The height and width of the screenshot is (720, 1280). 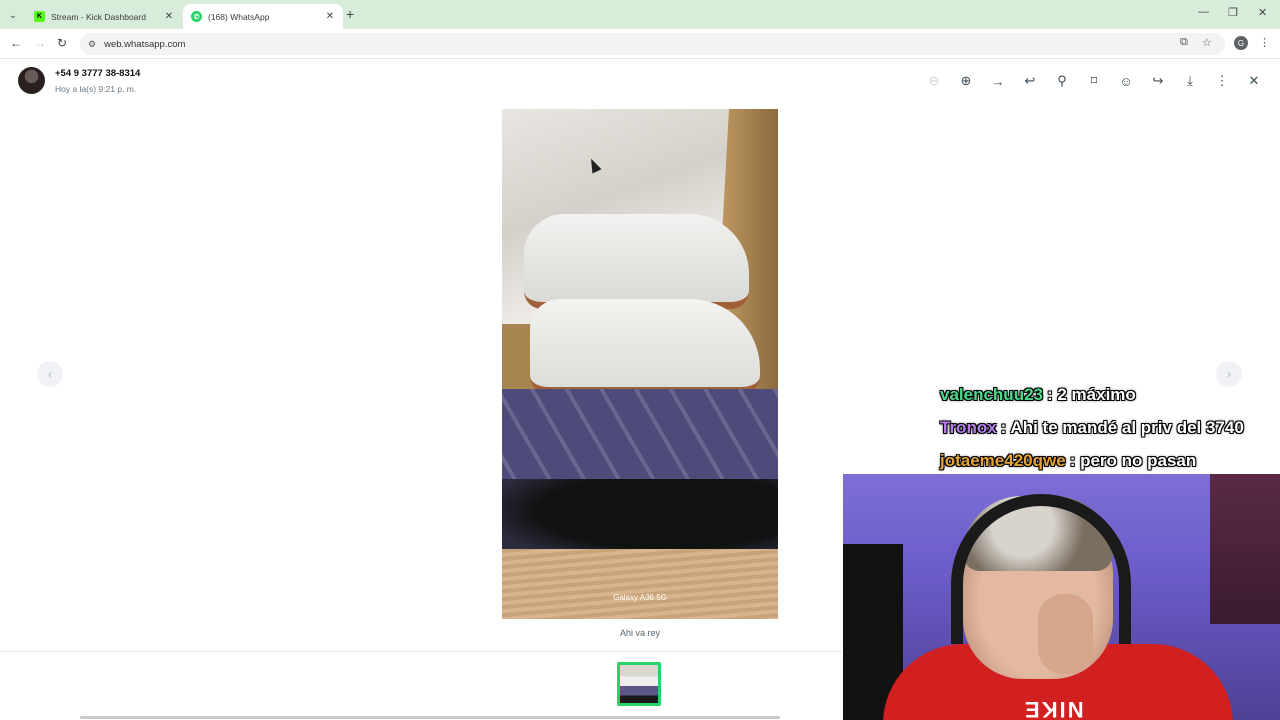 What do you see at coordinates (1003, 460) in the screenshot?
I see `chat-username: jotaeme420qwe` at bounding box center [1003, 460].